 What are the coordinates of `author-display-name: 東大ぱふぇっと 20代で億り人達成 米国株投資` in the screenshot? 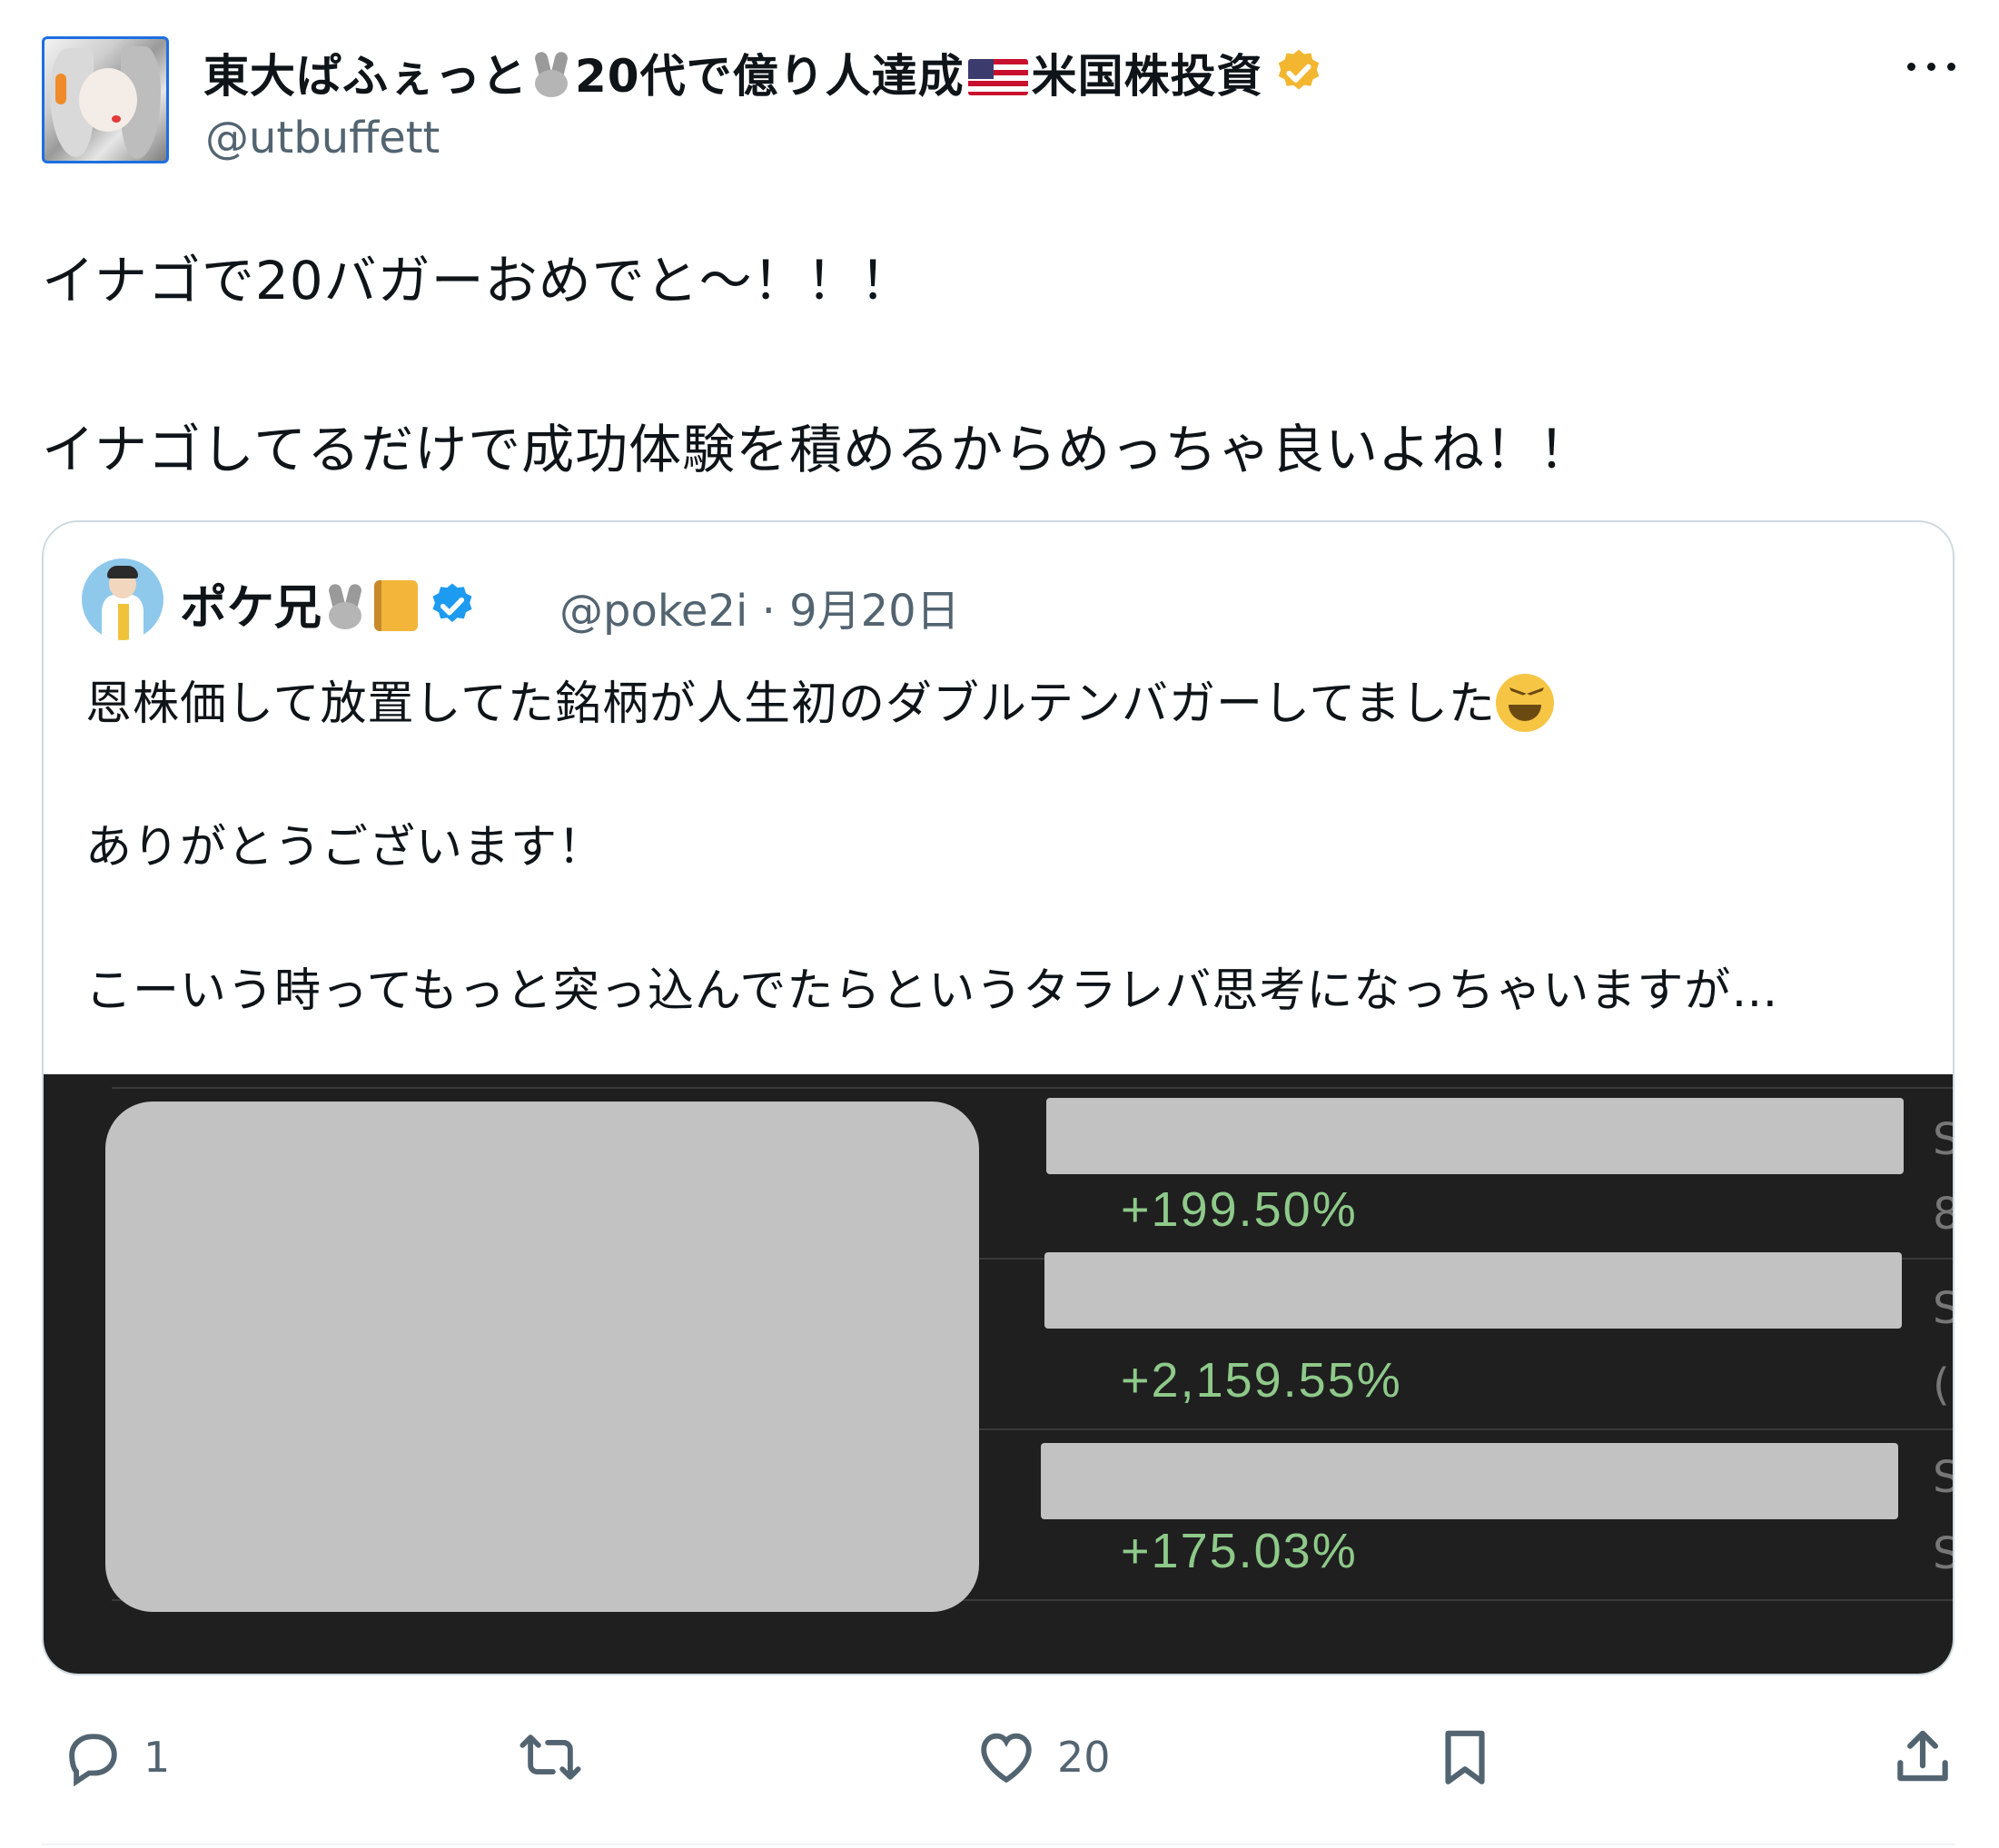 It's located at (764, 75).